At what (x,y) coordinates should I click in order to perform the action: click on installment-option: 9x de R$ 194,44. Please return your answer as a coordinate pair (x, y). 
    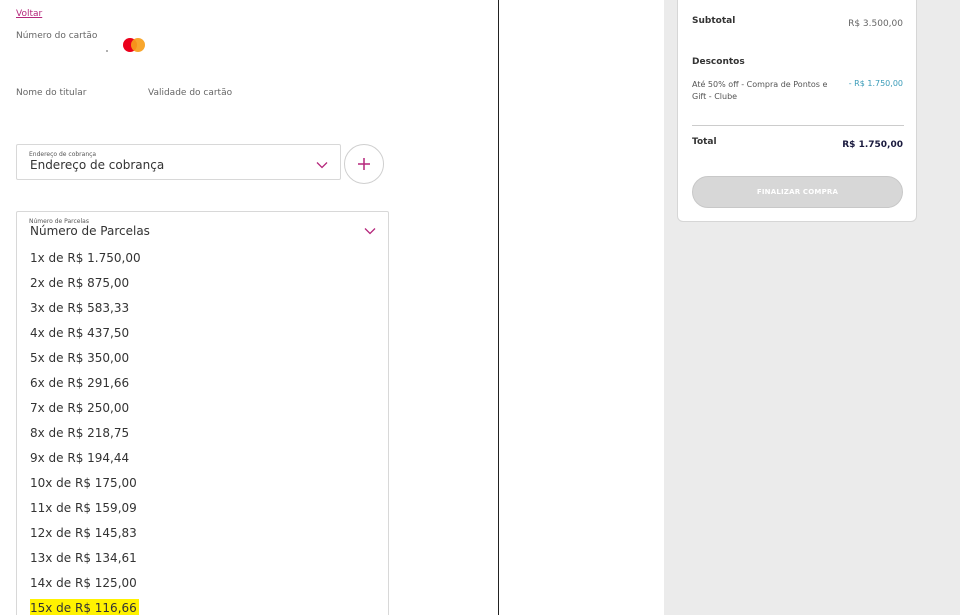
    Looking at the image, I should click on (202, 458).